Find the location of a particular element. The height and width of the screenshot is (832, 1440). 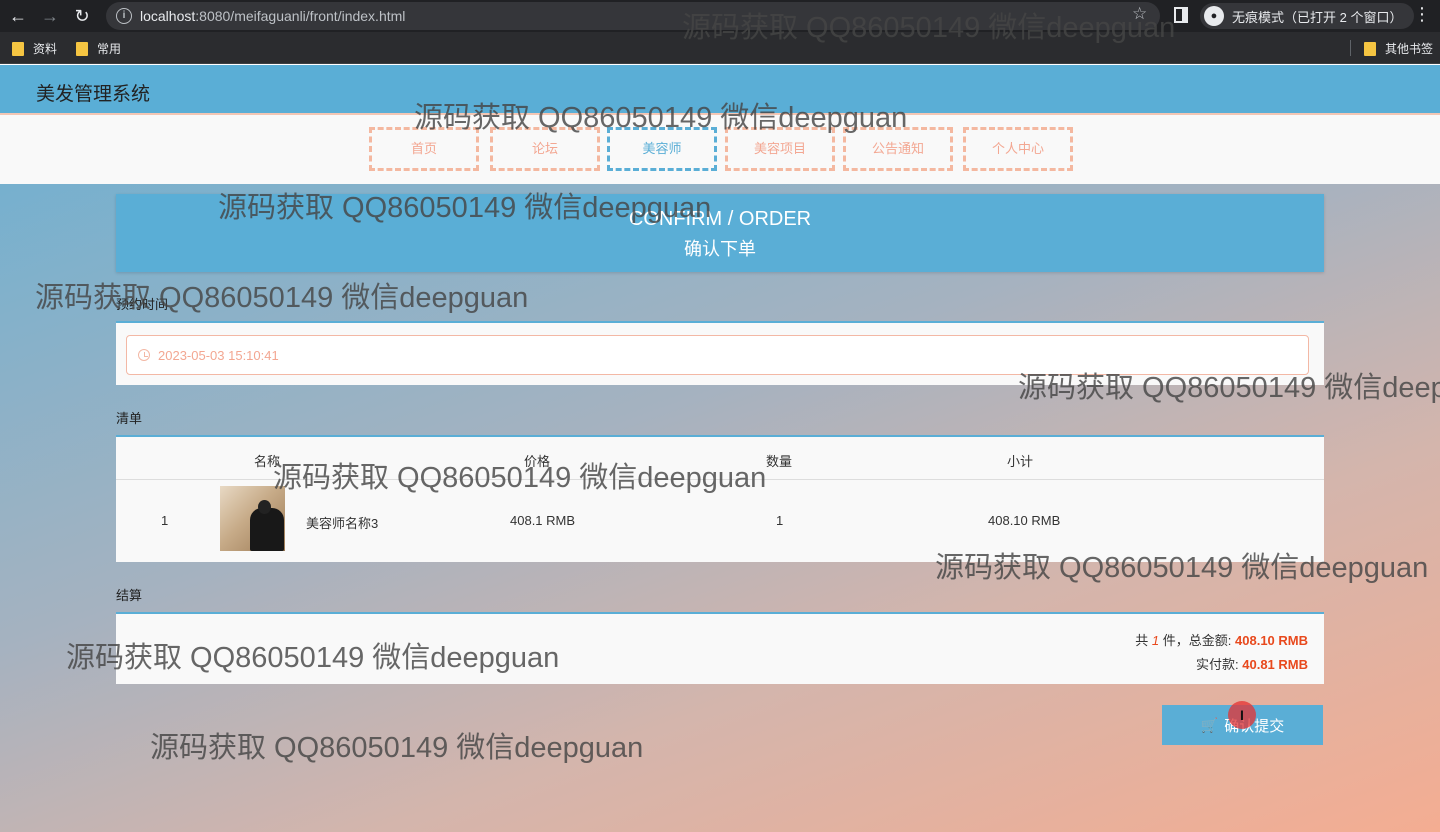

row-index: 1 is located at coordinates (165, 520).